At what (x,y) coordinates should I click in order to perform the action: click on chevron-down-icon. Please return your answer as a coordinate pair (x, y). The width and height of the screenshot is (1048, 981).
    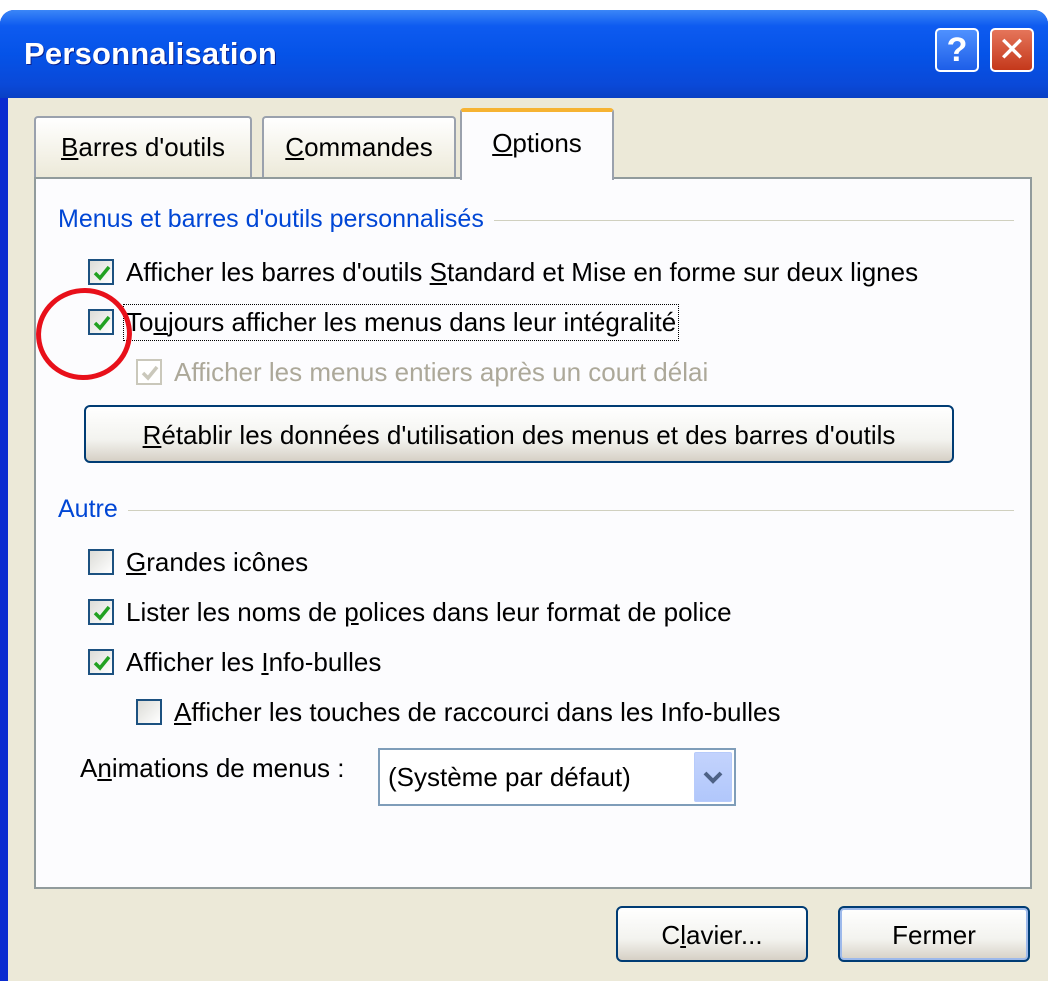
    Looking at the image, I should click on (713, 777).